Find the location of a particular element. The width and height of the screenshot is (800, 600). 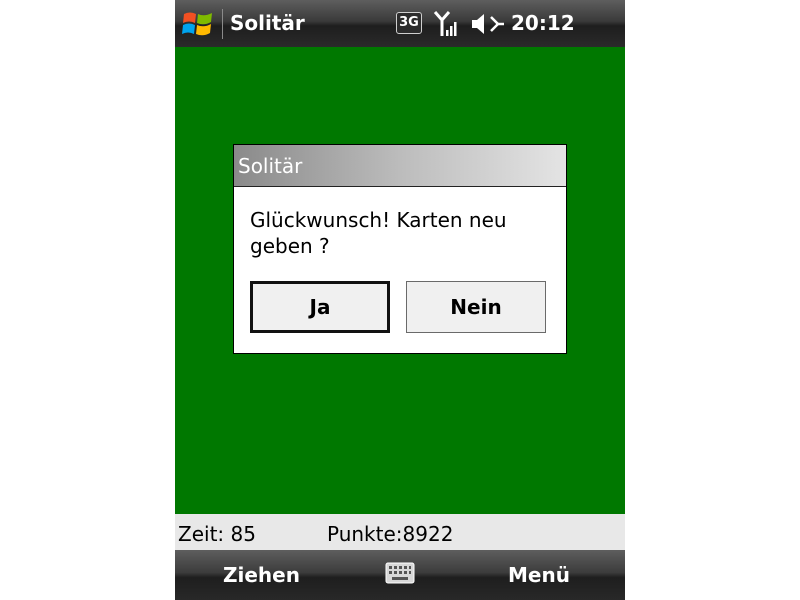

windows-start-icon is located at coordinates (198, 24).